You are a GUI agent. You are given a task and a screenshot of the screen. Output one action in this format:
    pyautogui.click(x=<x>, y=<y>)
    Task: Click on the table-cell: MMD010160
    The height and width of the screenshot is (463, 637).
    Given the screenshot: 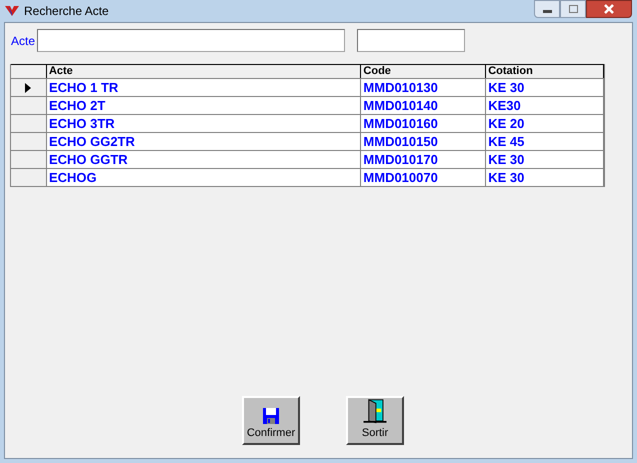 What is the action you would take?
    pyautogui.click(x=423, y=123)
    